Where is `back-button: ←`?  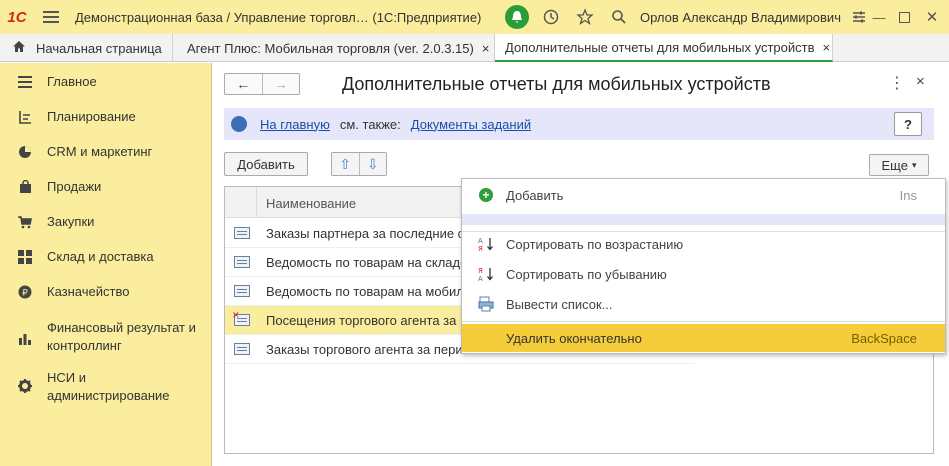
back-button: ← is located at coordinates (243, 84).